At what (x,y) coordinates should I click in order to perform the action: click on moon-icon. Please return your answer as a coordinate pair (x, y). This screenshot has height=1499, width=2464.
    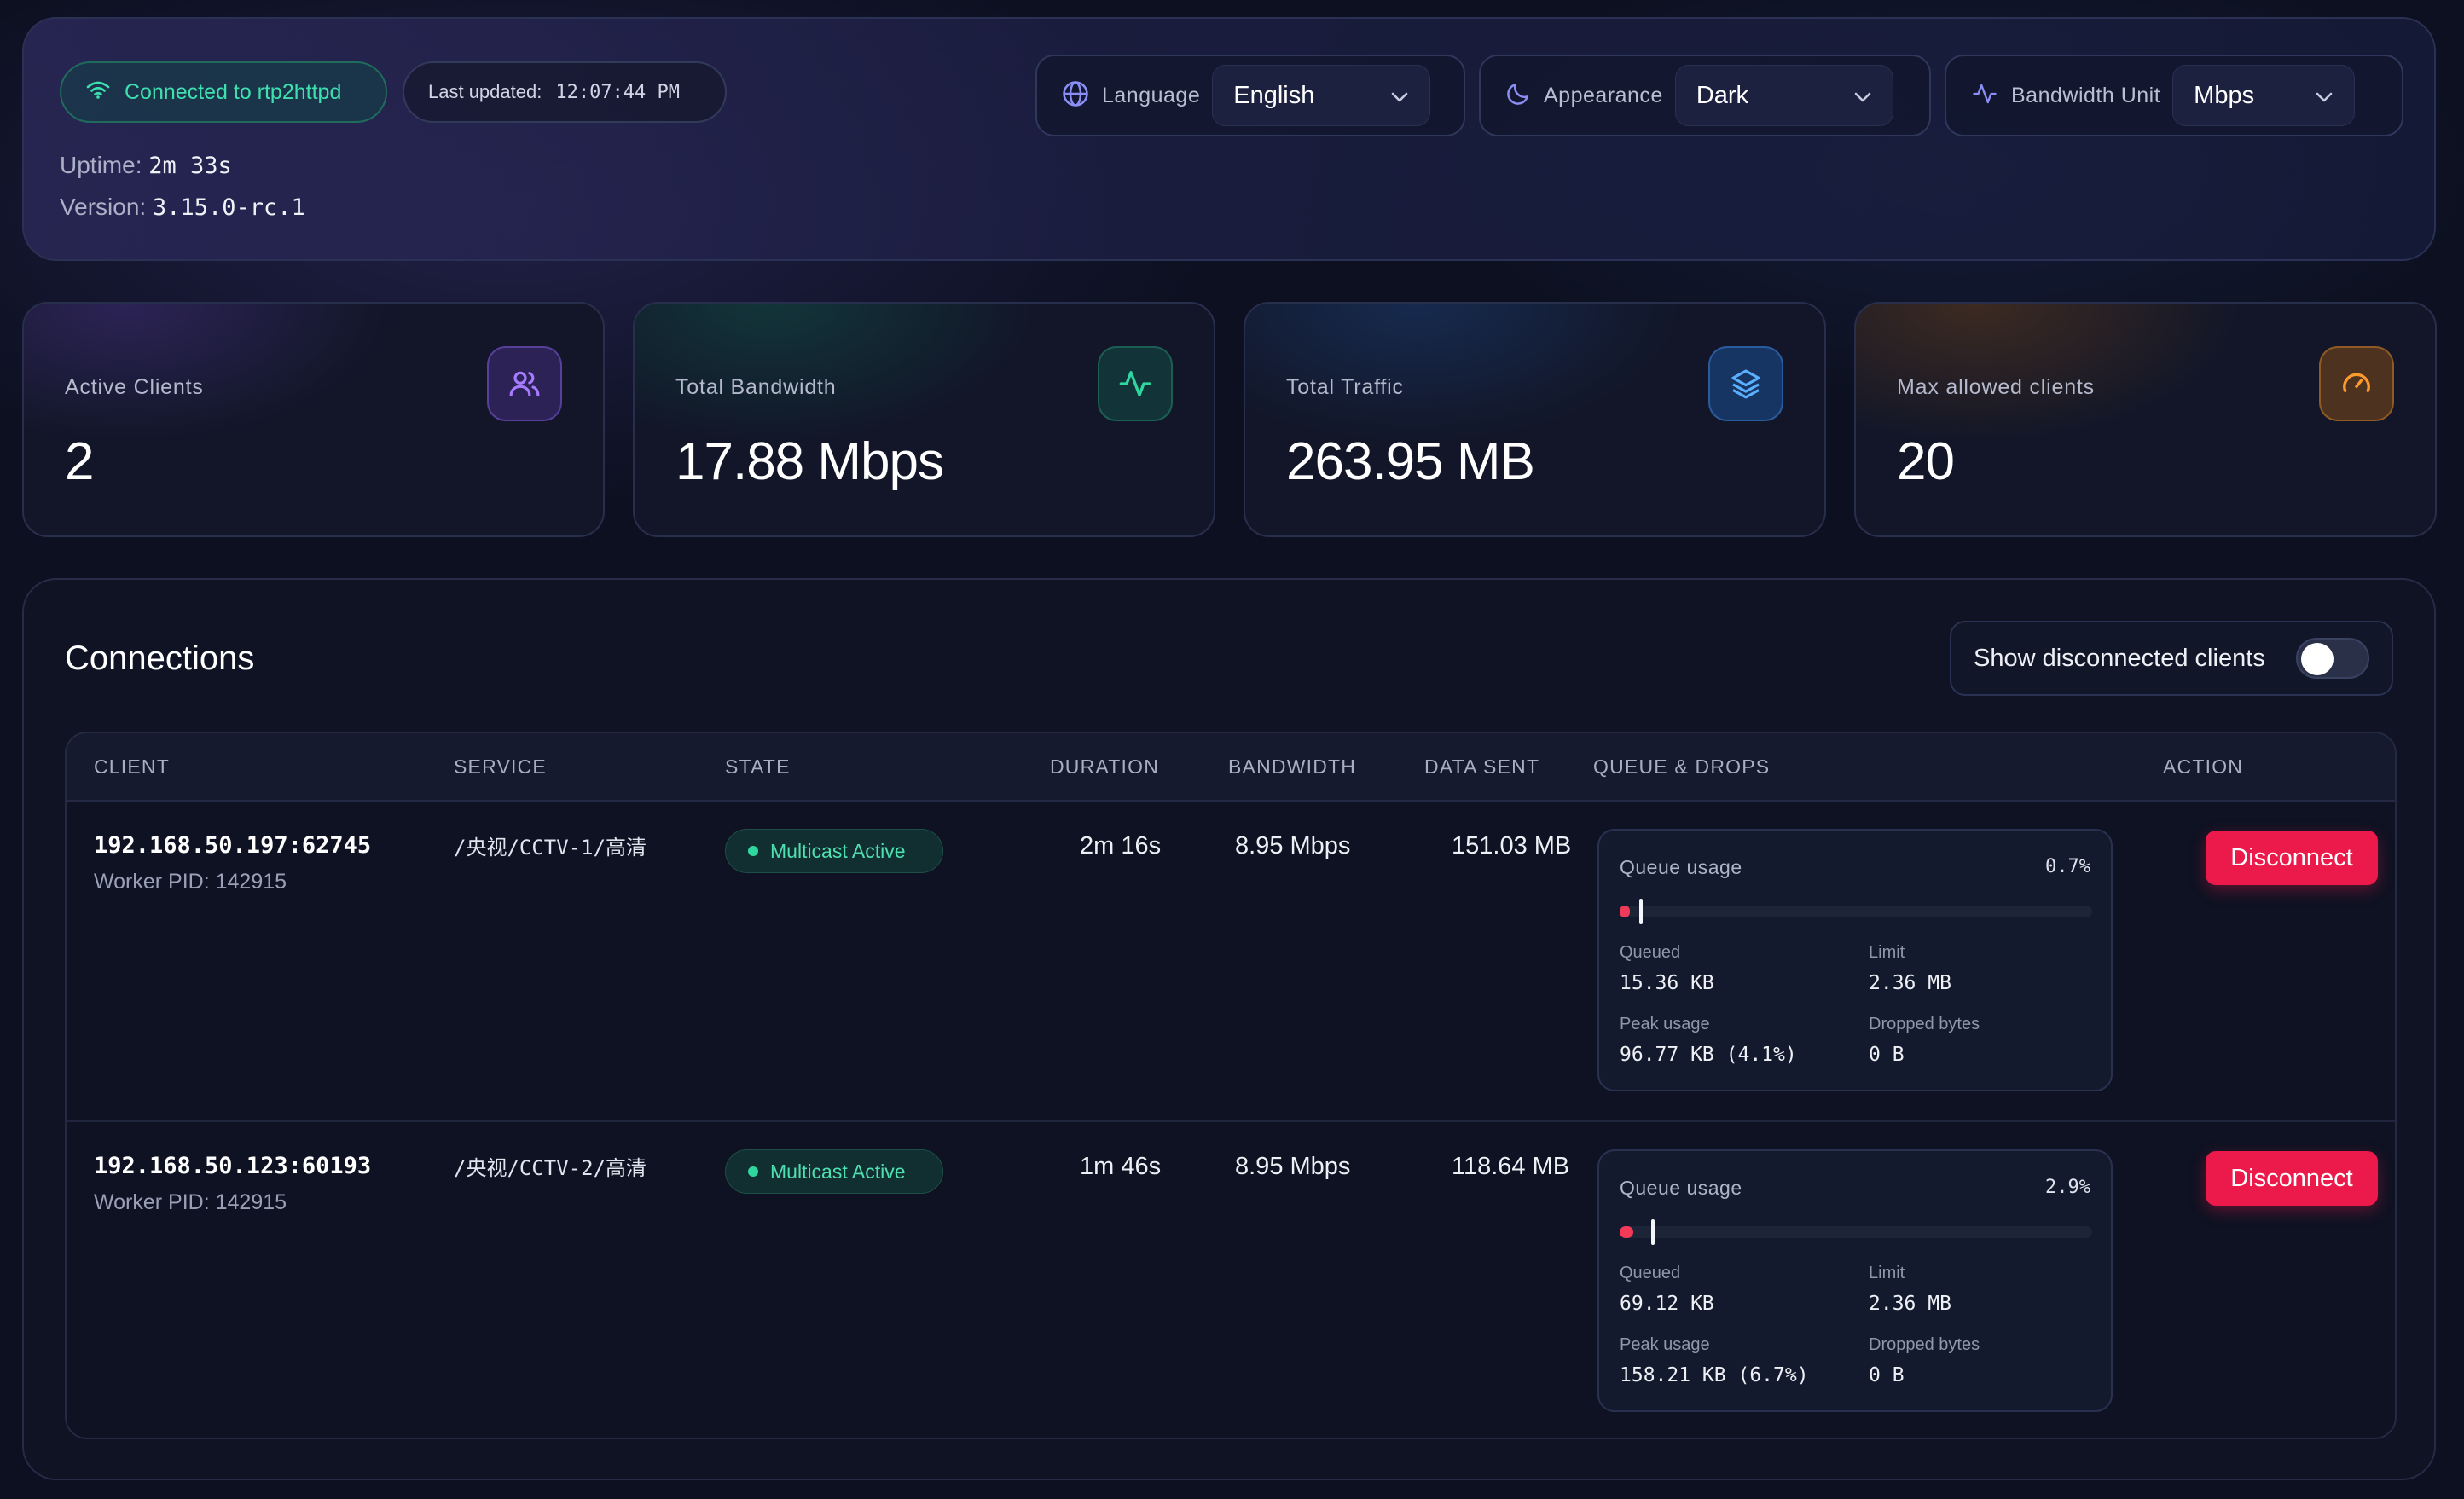
    Looking at the image, I should click on (1518, 96).